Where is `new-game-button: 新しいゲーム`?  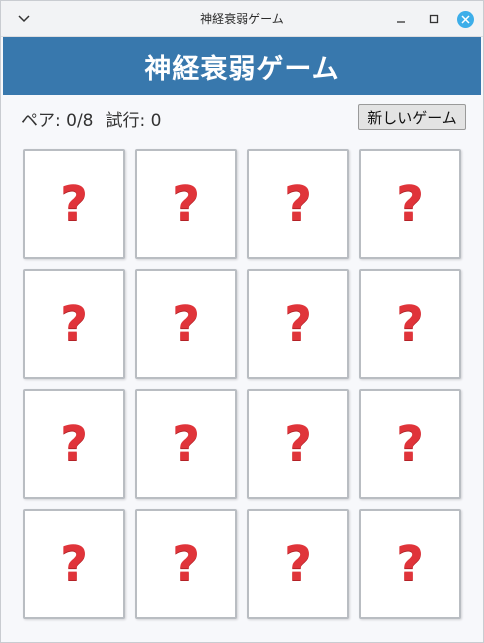 new-game-button: 新しいゲーム is located at coordinates (412, 117).